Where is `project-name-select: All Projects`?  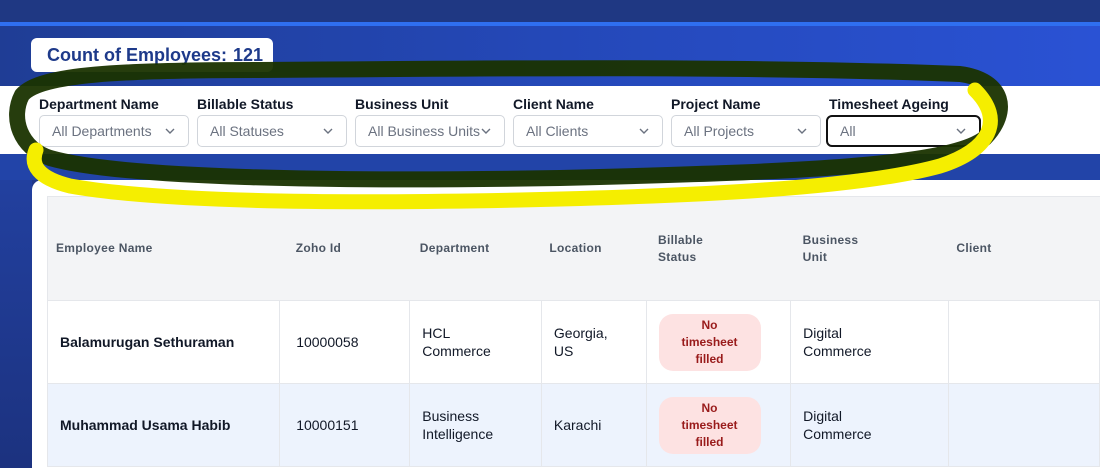
project-name-select: All Projects is located at coordinates (746, 131).